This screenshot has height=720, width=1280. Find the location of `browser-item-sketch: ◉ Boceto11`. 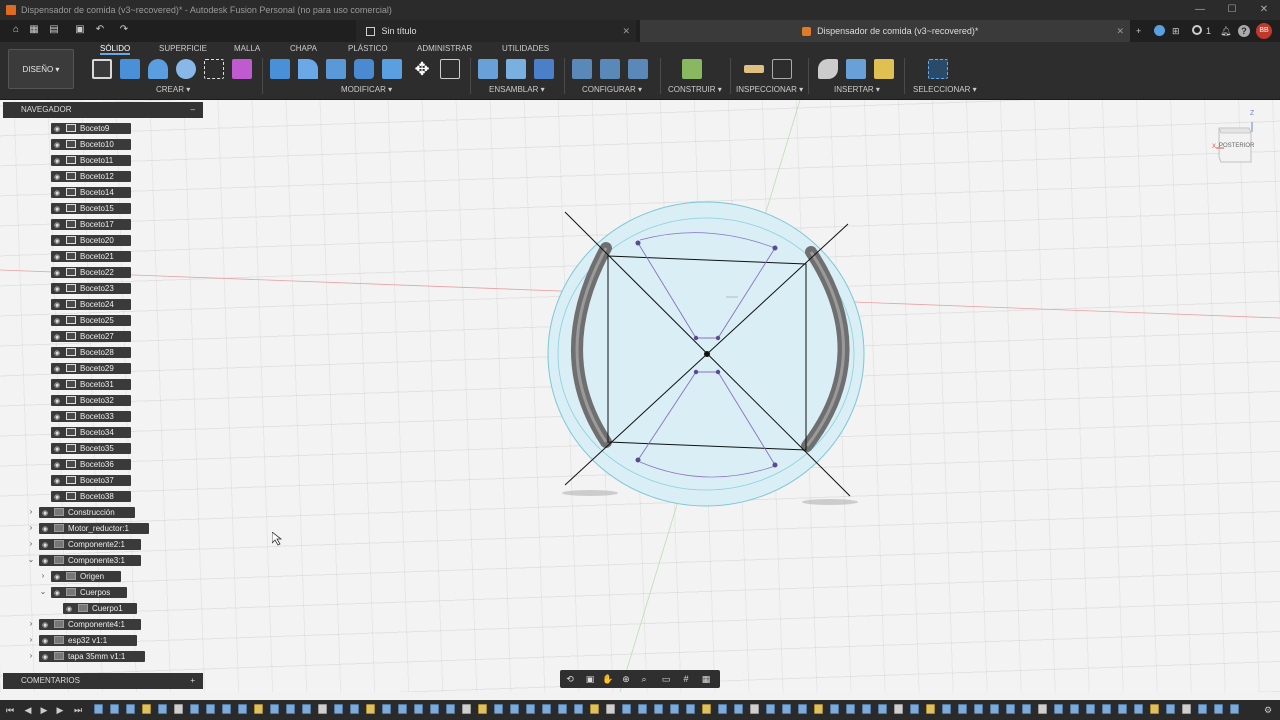

browser-item-sketch: ◉ Boceto11 is located at coordinates (91, 160).